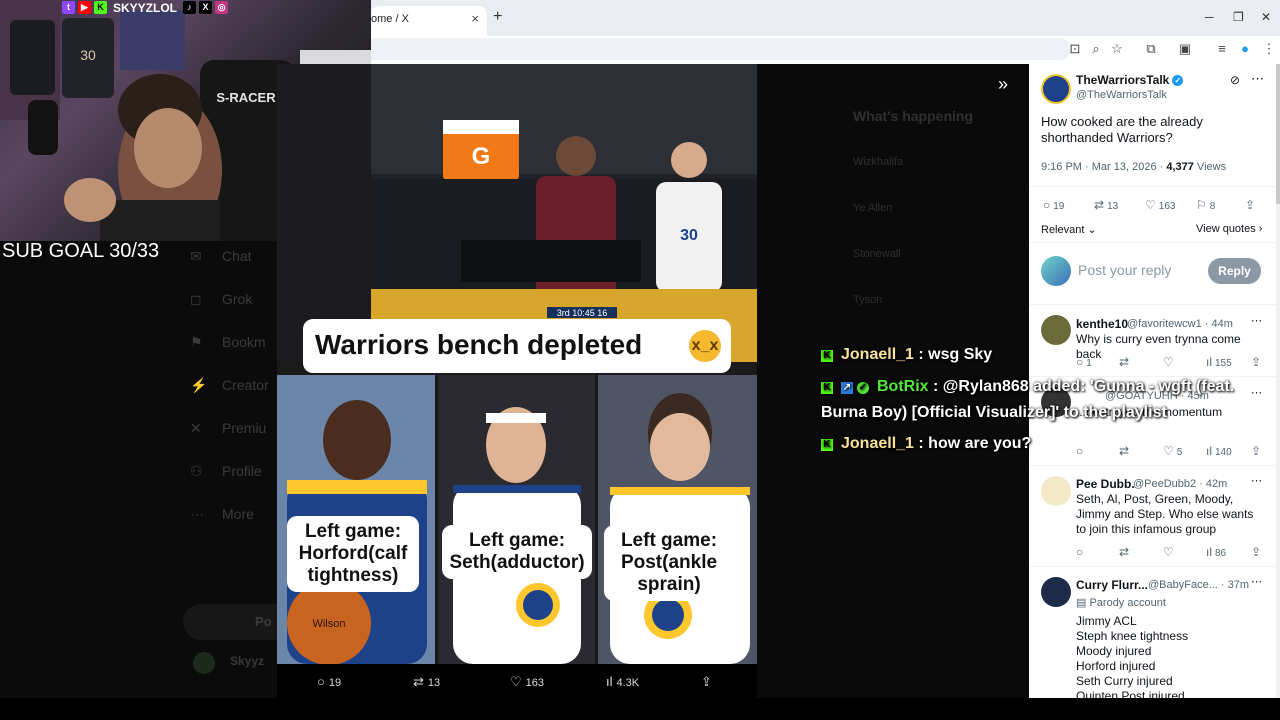  I want to click on star-icon: ☆, so click(1117, 49).